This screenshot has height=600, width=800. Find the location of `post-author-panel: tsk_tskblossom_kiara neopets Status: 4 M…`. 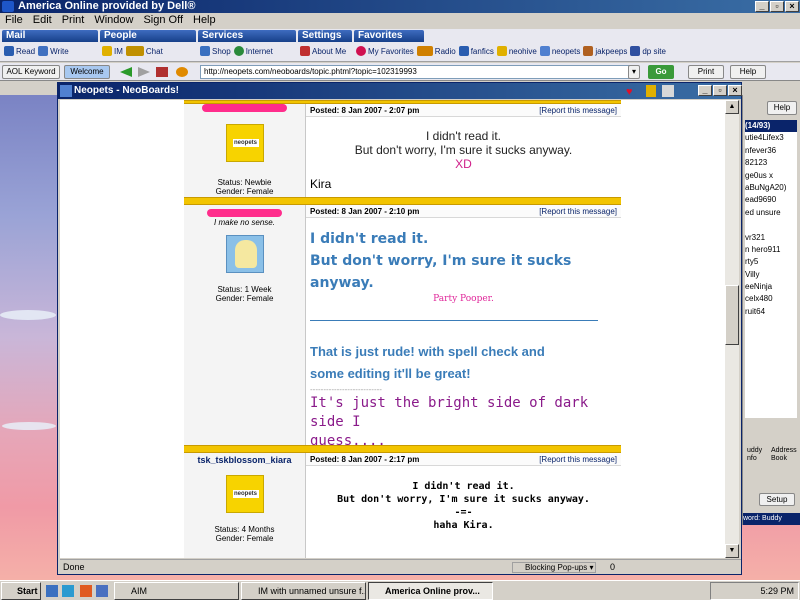

post-author-panel: tsk_tskblossom_kiara neopets Status: 4 M… is located at coordinates (245, 505).